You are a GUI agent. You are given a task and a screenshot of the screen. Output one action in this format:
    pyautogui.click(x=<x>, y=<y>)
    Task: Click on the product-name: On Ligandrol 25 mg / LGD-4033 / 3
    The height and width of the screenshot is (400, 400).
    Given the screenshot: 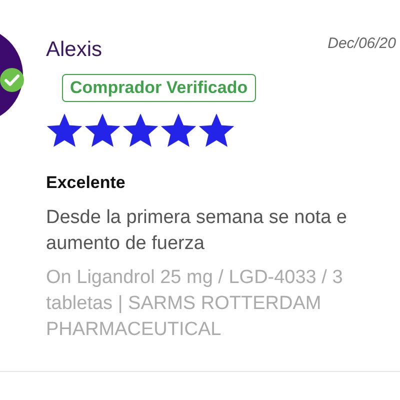 What is the action you would take?
    pyautogui.click(x=195, y=278)
    